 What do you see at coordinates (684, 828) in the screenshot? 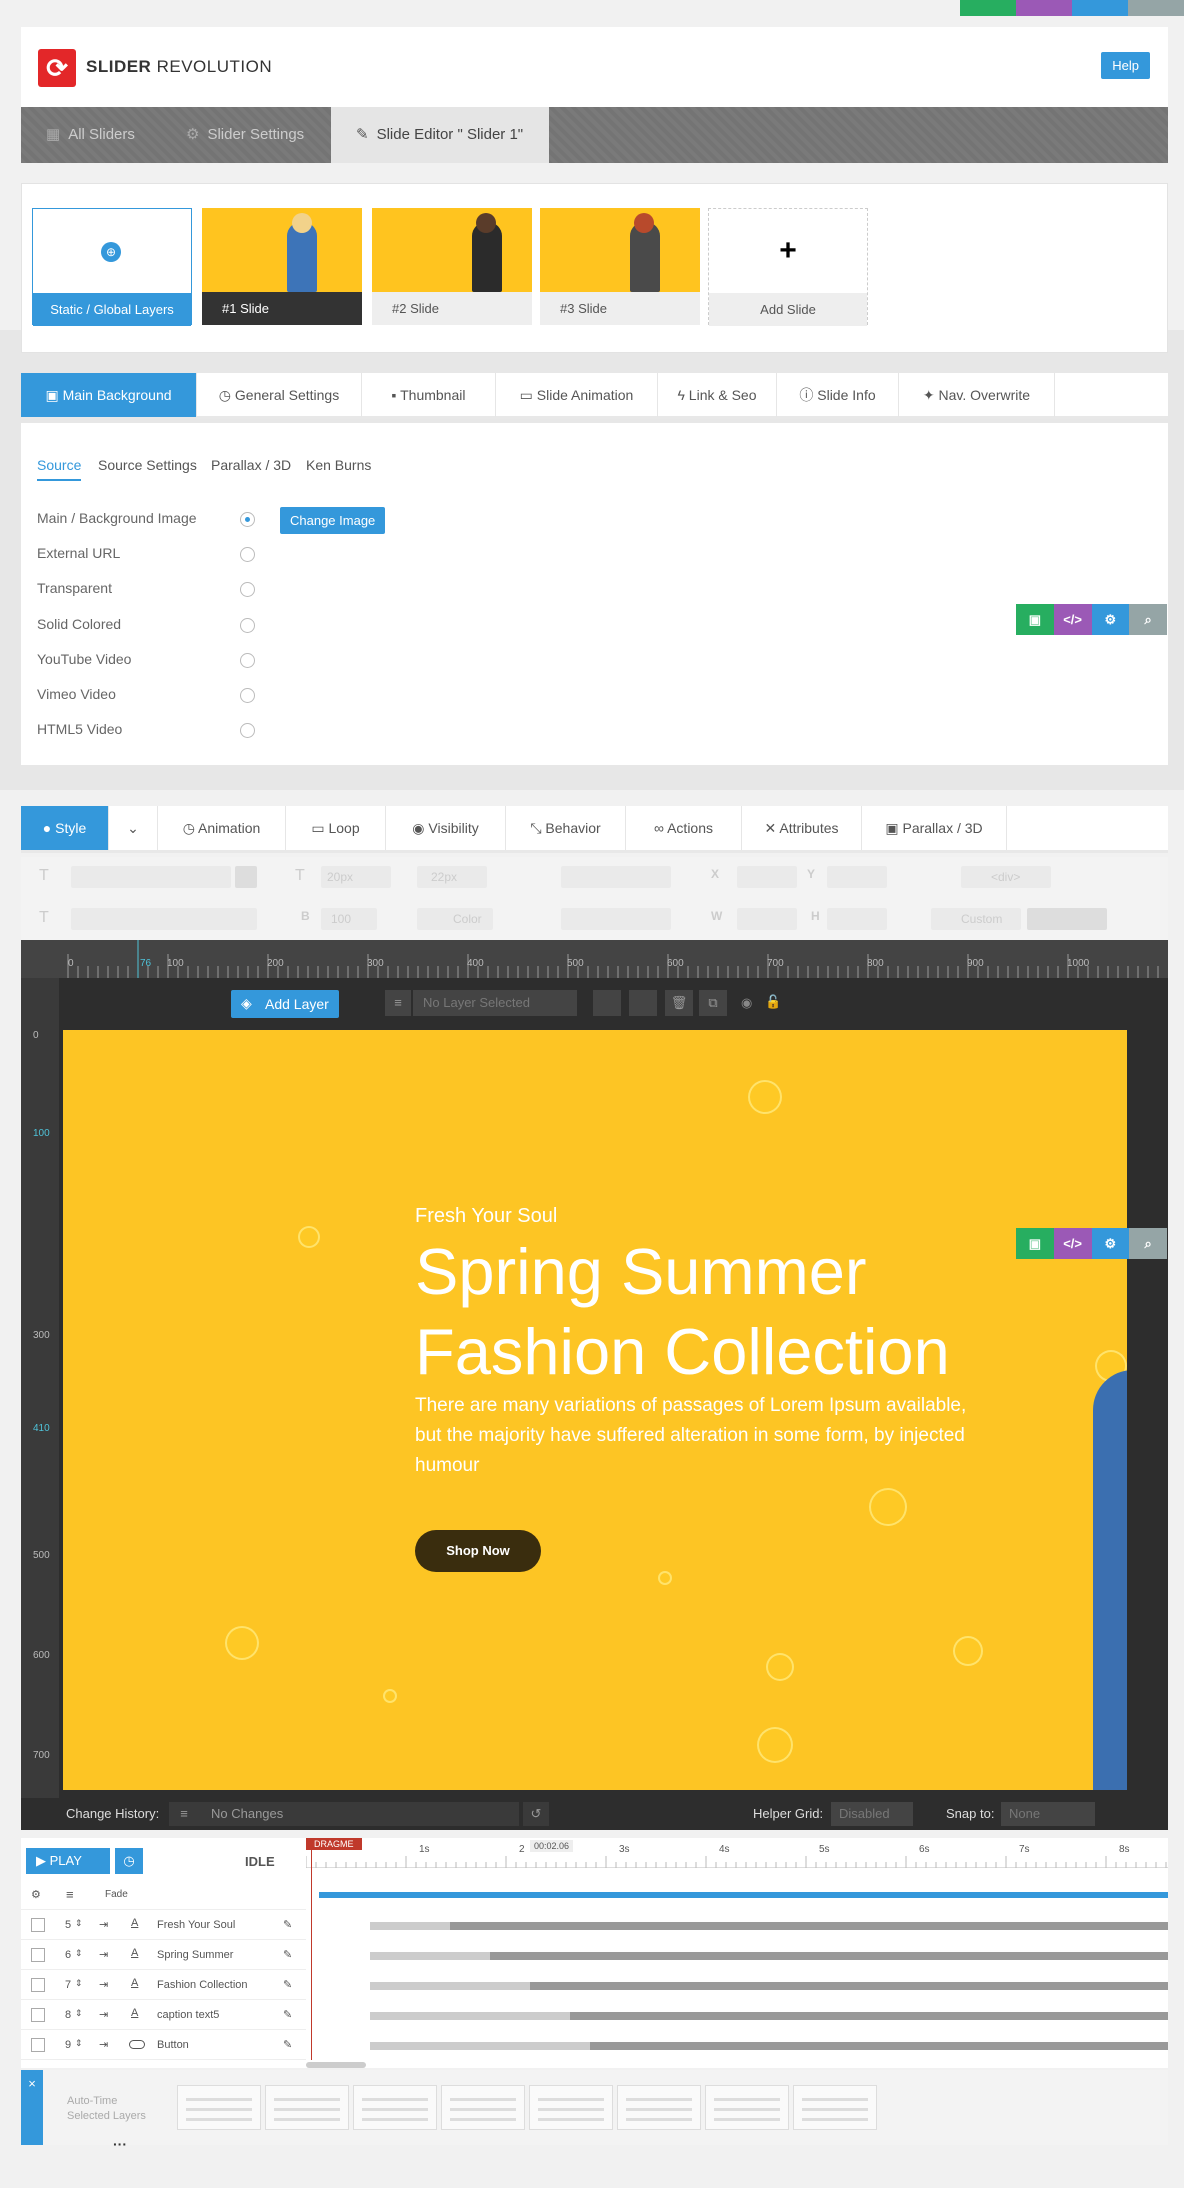
I see `tab-actions: ∞ Actions` at bounding box center [684, 828].